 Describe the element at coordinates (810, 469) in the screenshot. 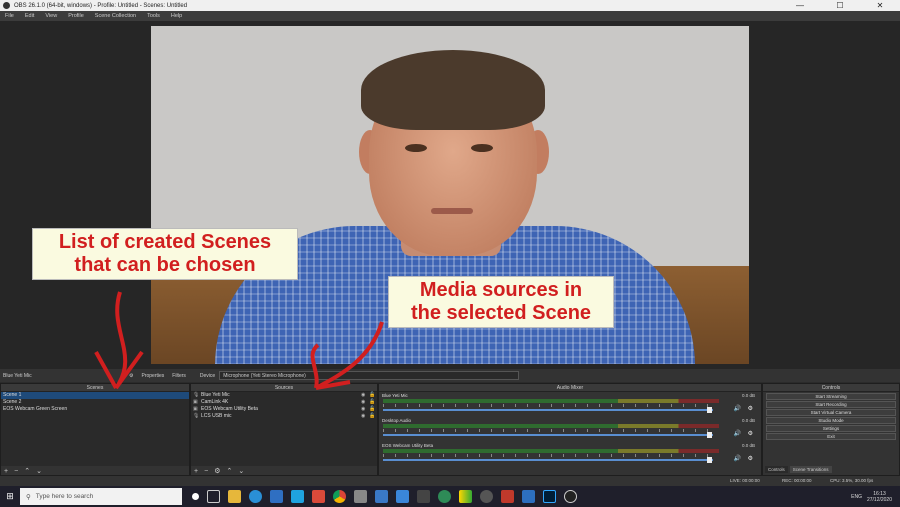

I see `tab-scene-transitions: Scene Transitions` at that location.